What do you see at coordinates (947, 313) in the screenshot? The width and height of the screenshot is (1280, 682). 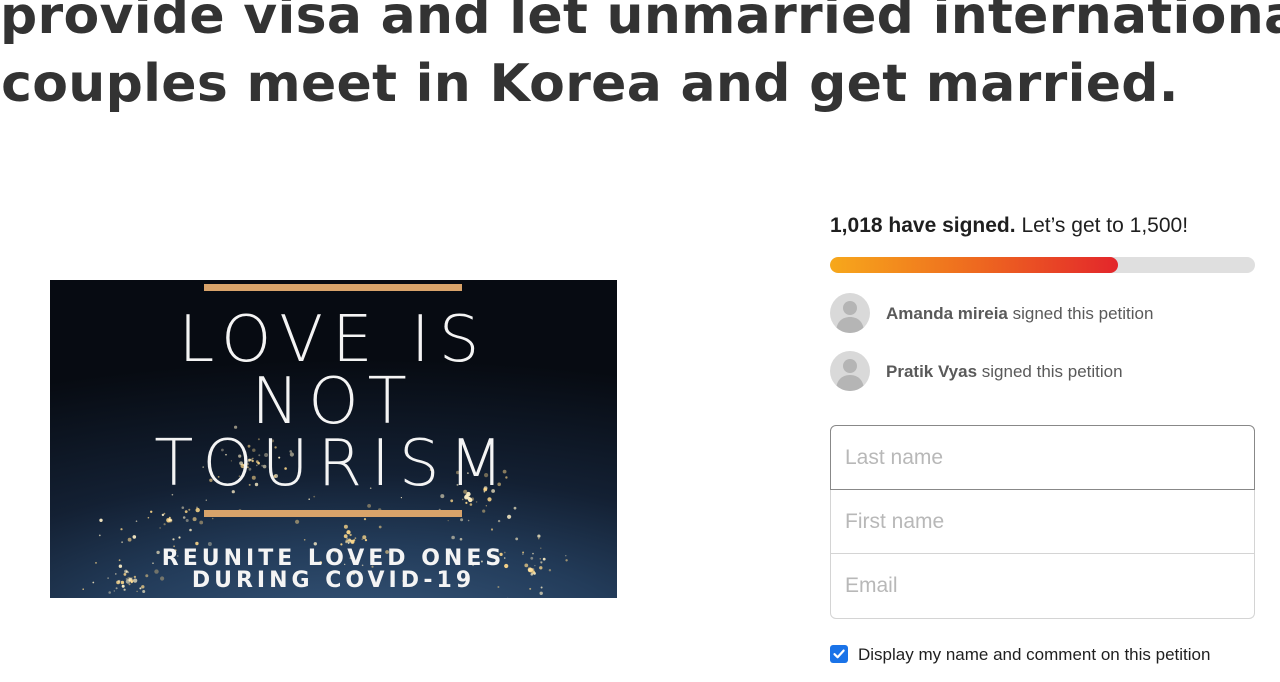 I see `signer-name: Amanda mireia` at bounding box center [947, 313].